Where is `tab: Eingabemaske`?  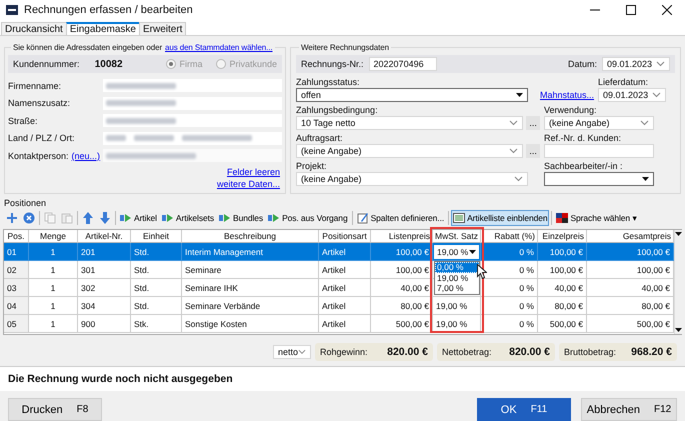 tab: Eingabemaske is located at coordinates (103, 28).